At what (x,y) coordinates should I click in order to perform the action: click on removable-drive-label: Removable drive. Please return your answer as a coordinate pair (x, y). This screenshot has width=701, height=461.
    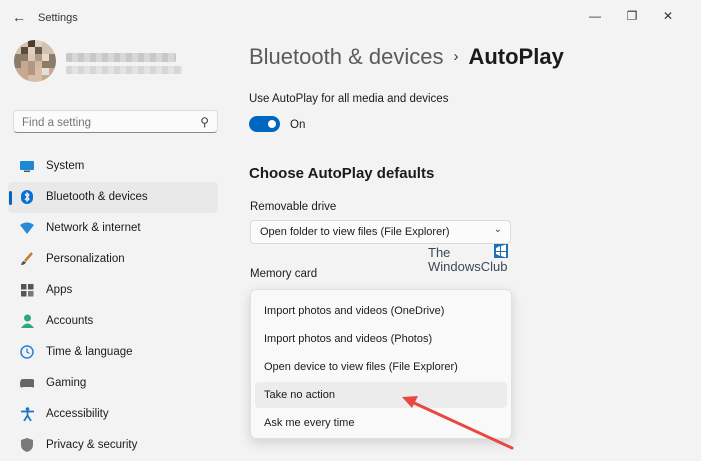
    Looking at the image, I should click on (293, 207).